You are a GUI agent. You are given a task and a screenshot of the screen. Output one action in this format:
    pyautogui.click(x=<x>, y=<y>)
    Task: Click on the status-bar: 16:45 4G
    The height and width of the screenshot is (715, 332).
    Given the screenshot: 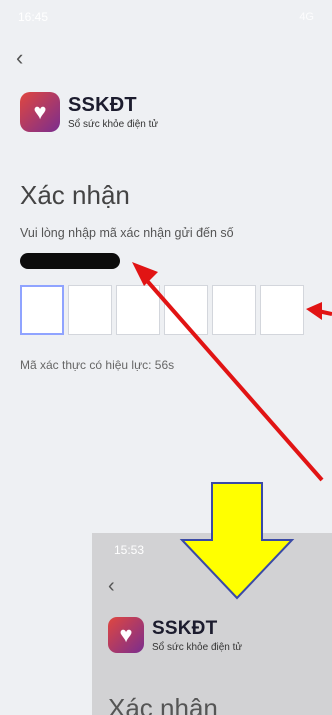 What is the action you would take?
    pyautogui.click(x=166, y=17)
    